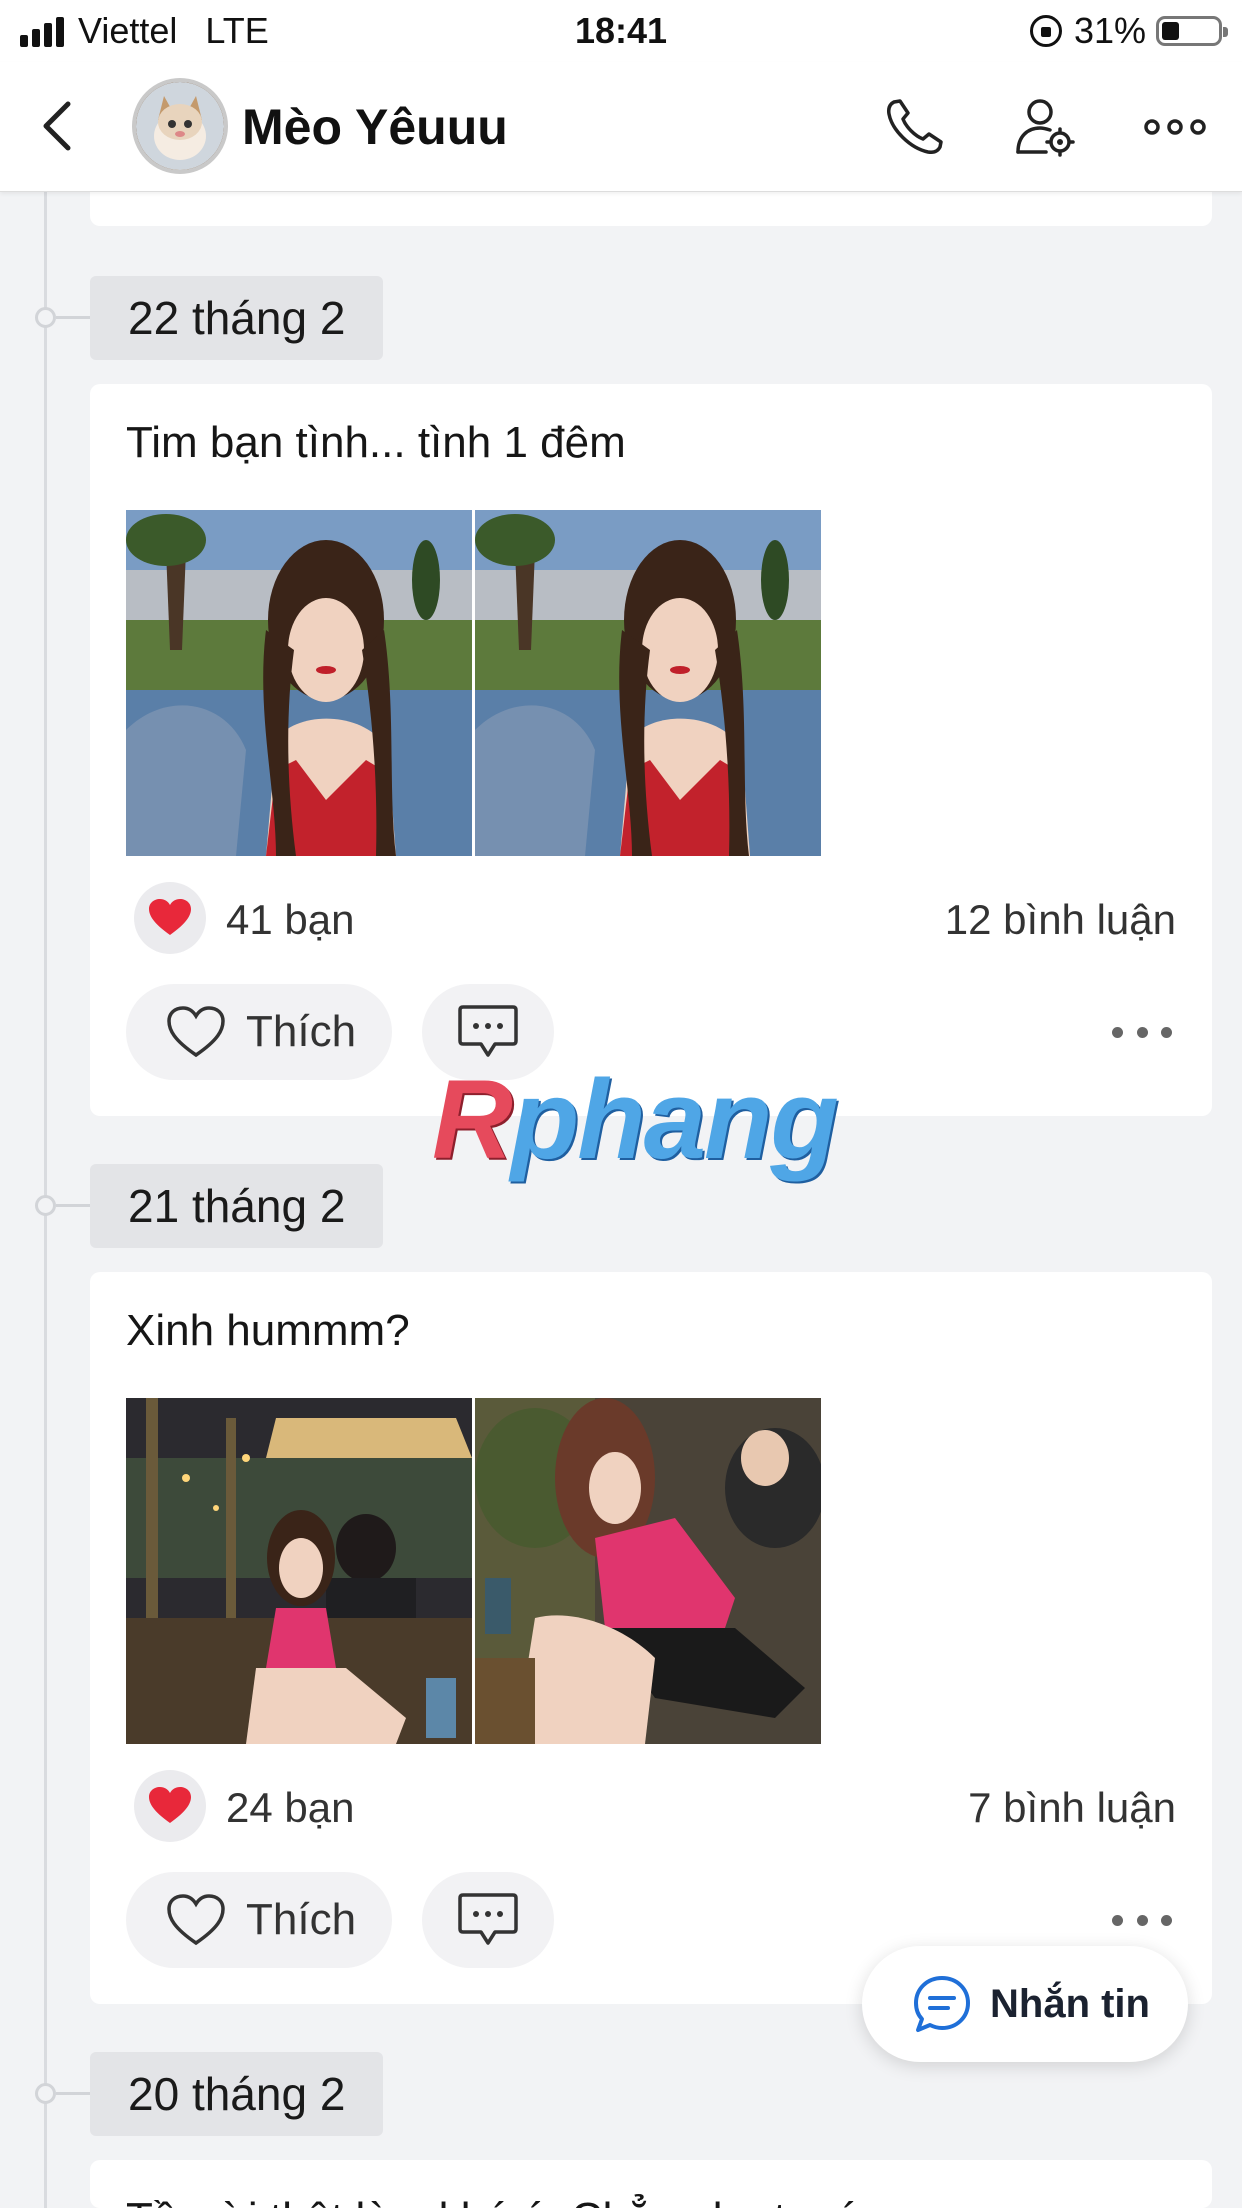 This screenshot has height=2208, width=1242. I want to click on reaction-count: 41 bạn, so click(290, 920).